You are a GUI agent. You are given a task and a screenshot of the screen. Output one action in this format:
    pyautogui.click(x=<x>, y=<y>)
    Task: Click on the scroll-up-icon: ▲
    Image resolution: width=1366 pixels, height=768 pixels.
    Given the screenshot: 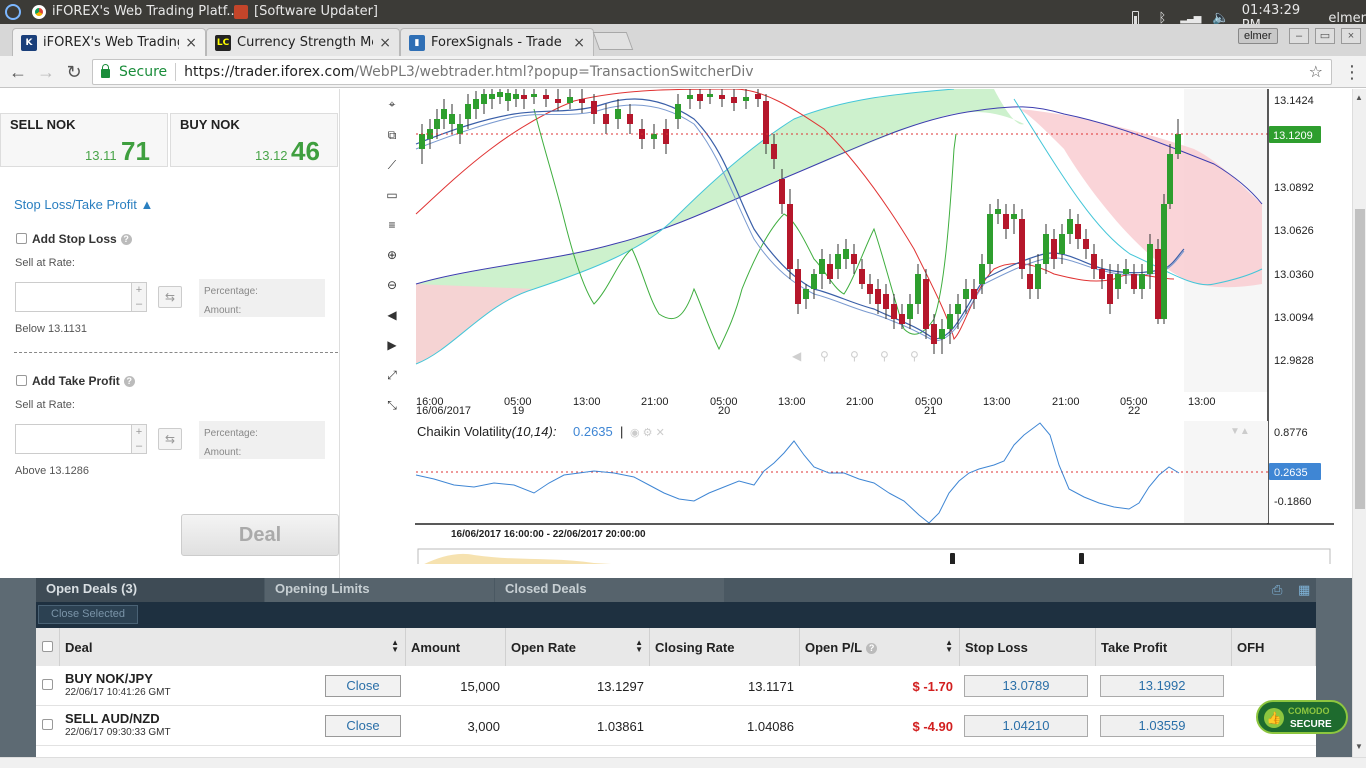 What is the action you would take?
    pyautogui.click(x=1359, y=97)
    